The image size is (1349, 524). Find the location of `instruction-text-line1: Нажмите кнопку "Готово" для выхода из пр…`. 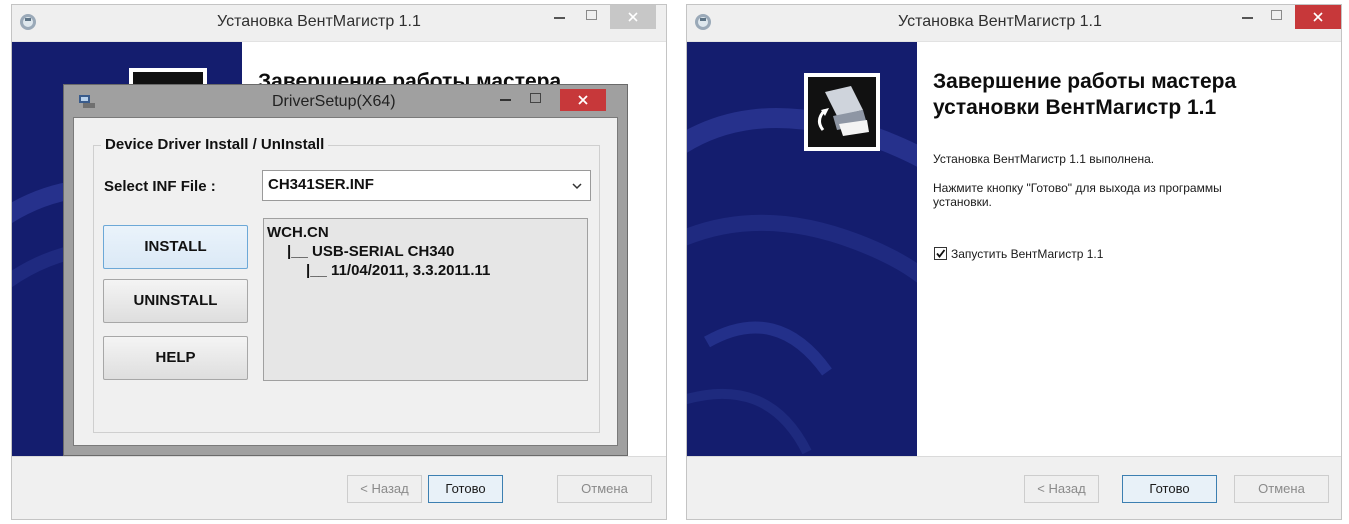

instruction-text-line1: Нажмите кнопку "Готово" для выхода из пр… is located at coordinates (1077, 188).